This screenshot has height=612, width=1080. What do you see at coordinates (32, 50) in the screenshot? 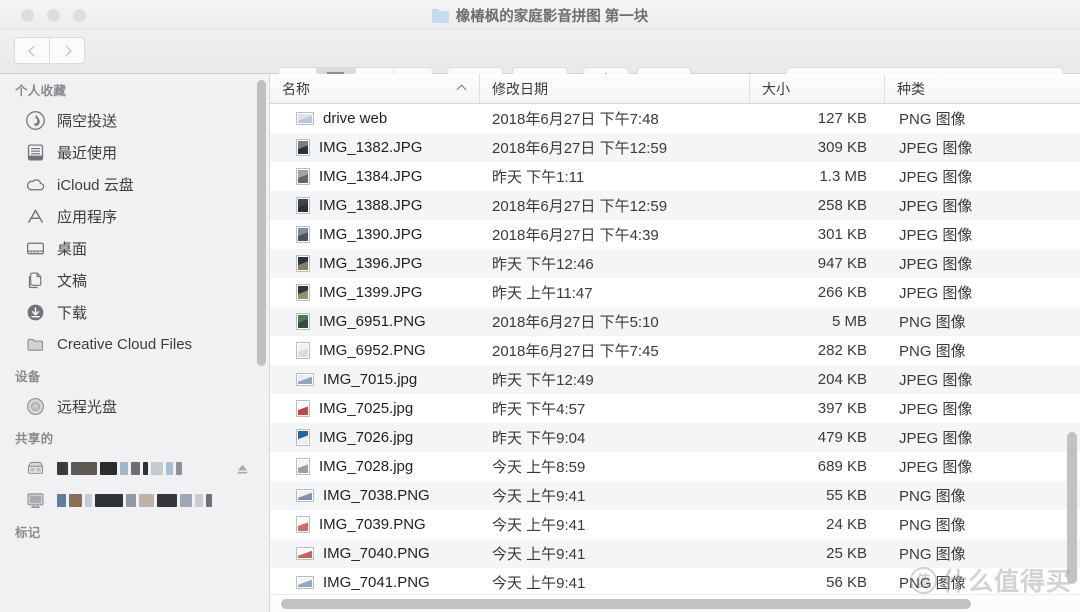
I see `back-button` at bounding box center [32, 50].